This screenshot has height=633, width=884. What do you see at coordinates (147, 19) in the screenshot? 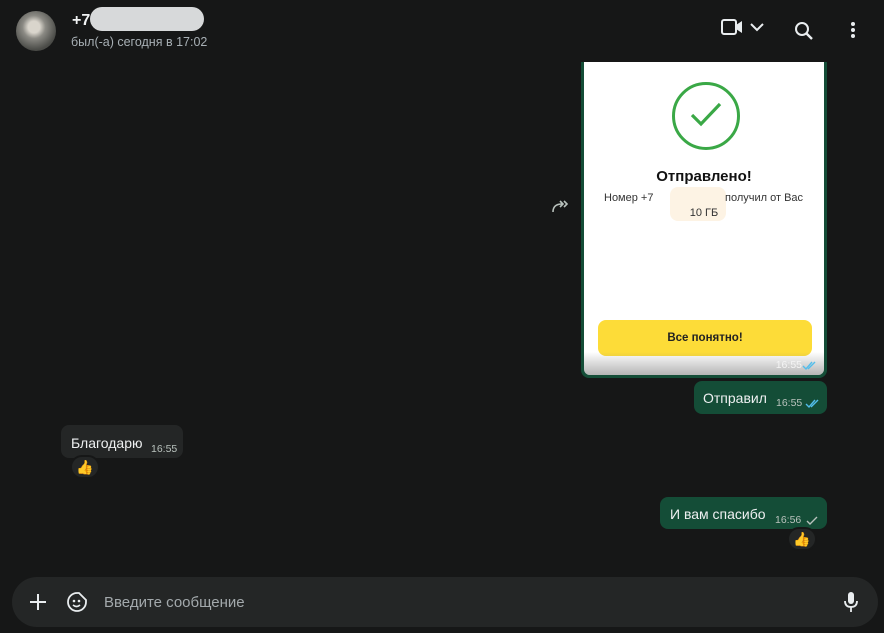
I see `redacted-phone-number` at bounding box center [147, 19].